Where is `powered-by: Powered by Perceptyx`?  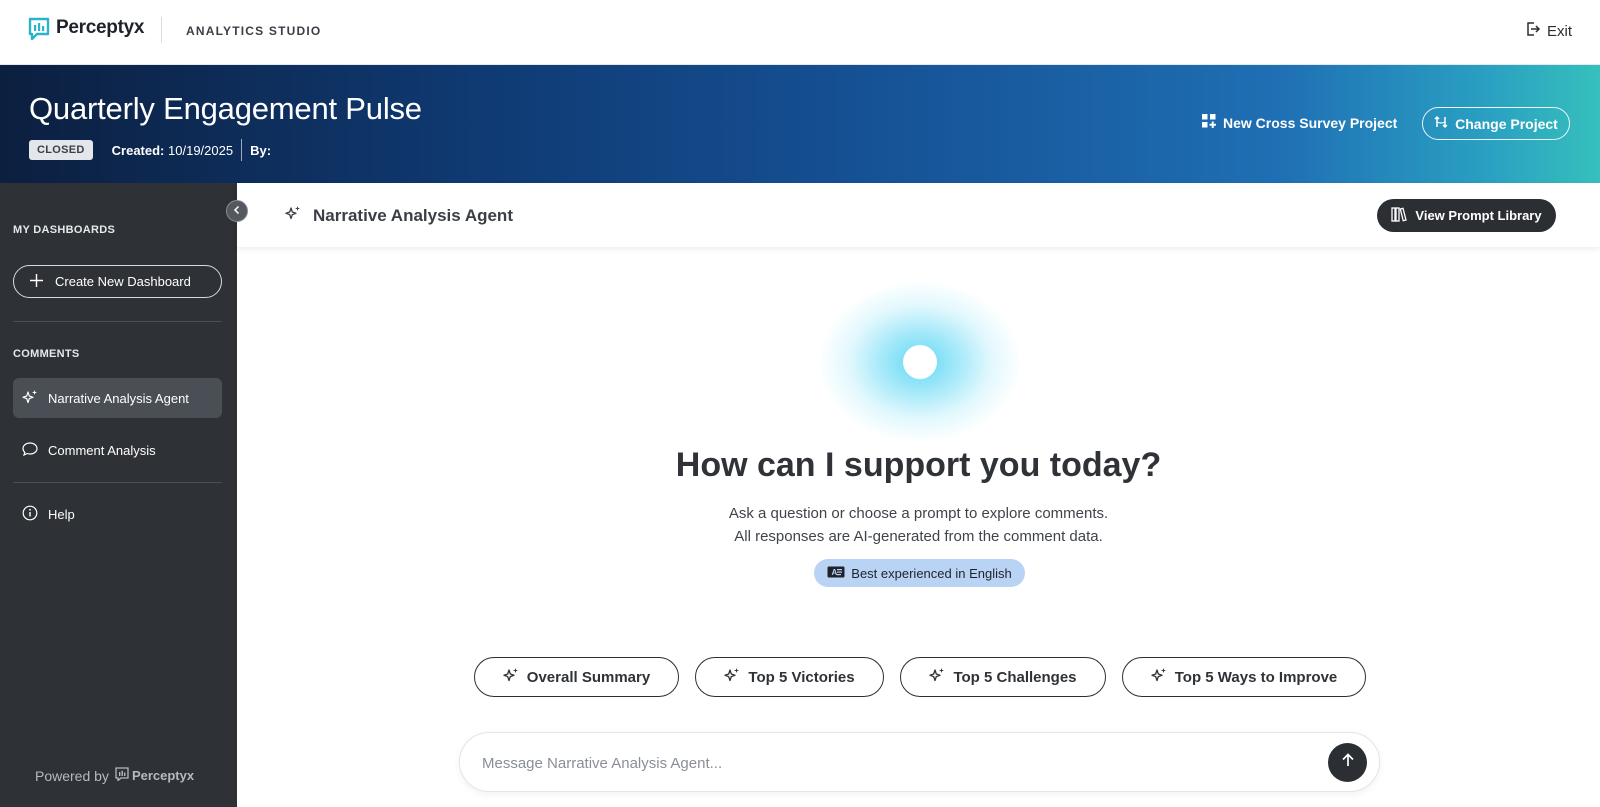 powered-by: Powered by Perceptyx is located at coordinates (114, 775).